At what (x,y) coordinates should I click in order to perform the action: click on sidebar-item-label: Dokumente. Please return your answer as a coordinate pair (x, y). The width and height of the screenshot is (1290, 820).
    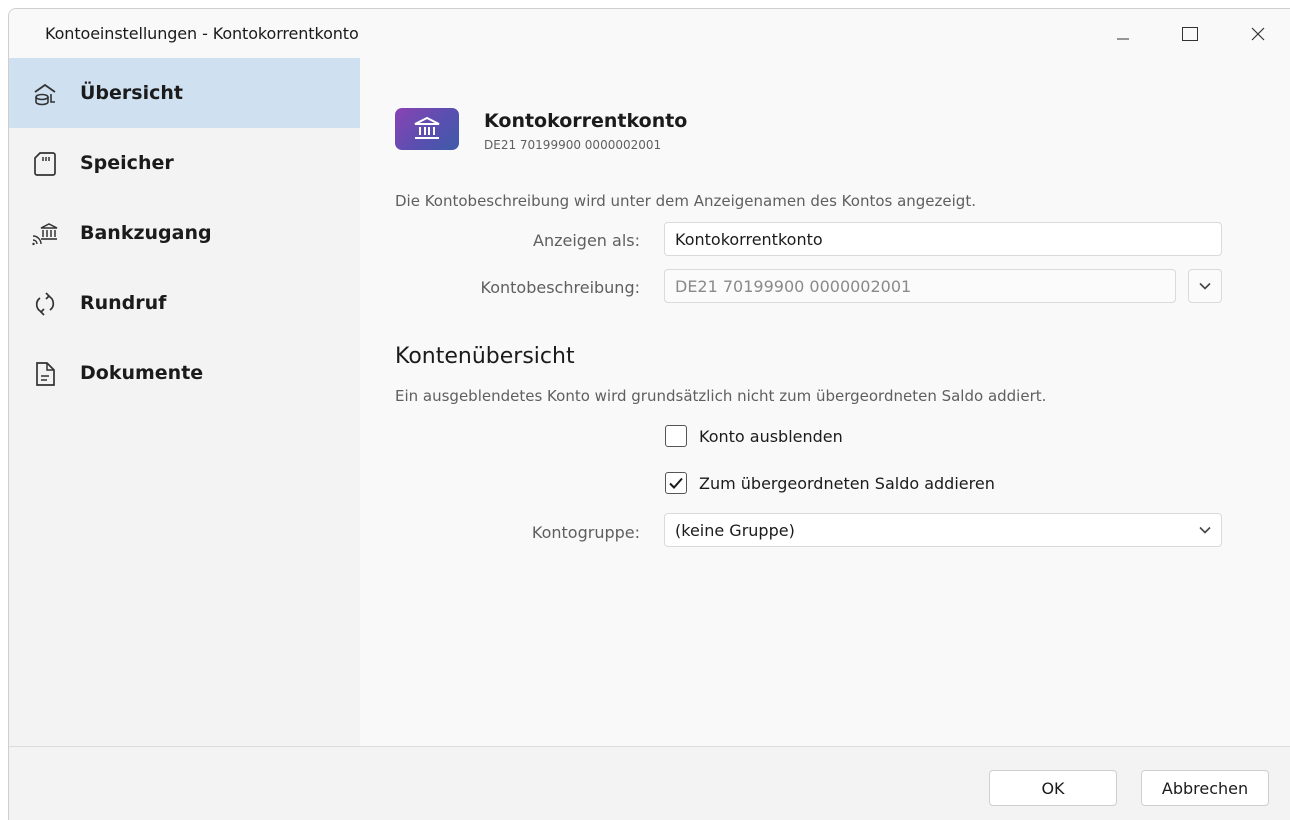
    Looking at the image, I should click on (142, 373).